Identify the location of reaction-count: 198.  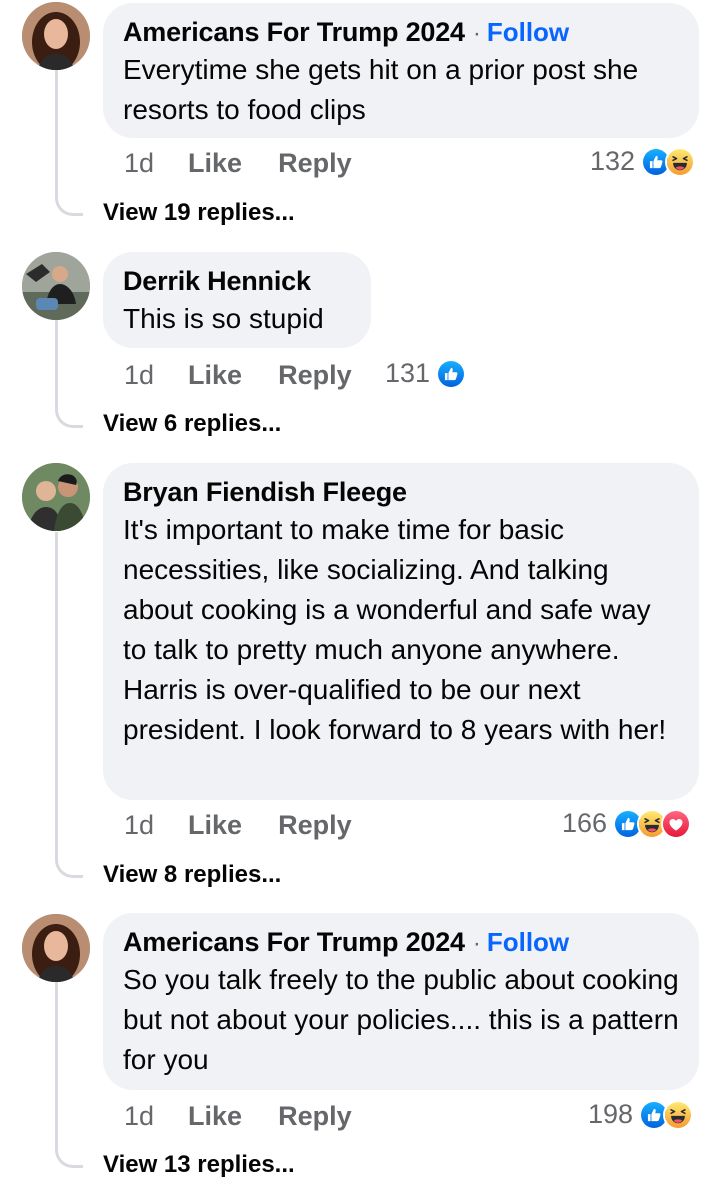
(611, 1114).